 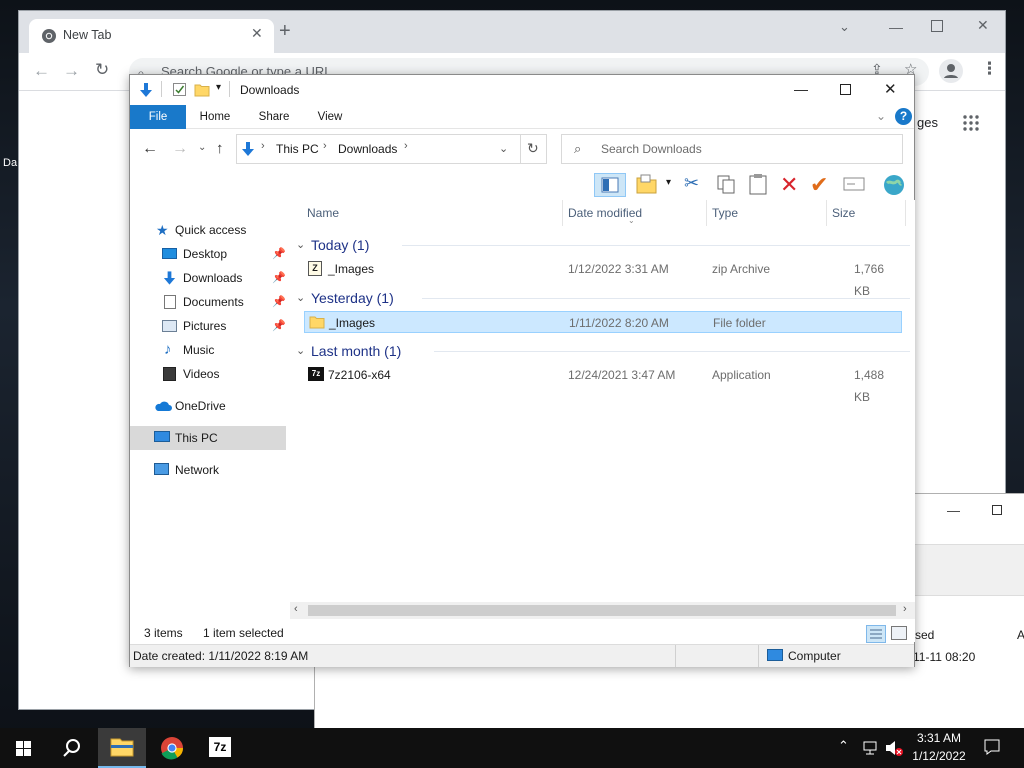 I want to click on large-icons-view-icon, so click(x=899, y=633).